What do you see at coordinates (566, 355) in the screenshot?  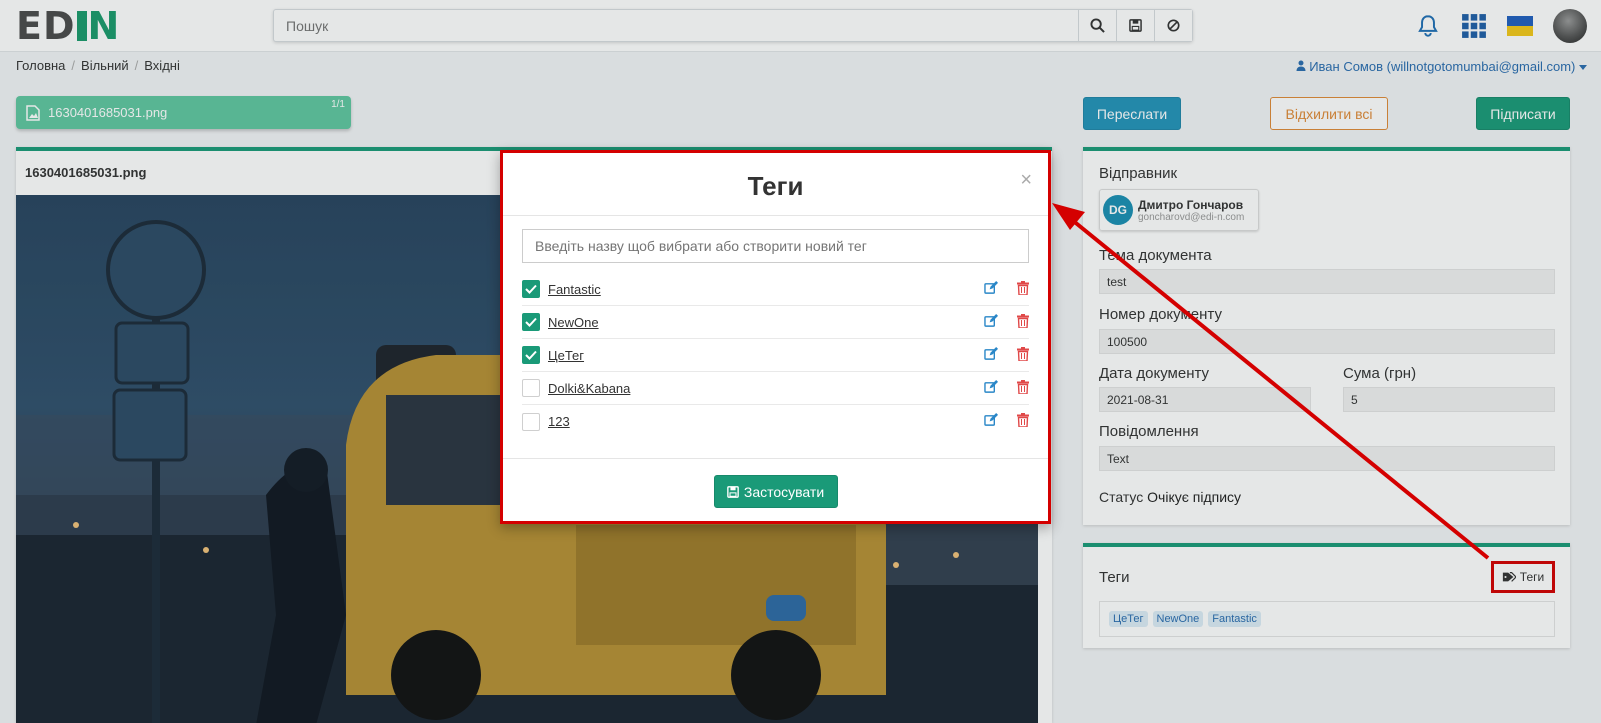 I see `tag-name: ЦеТег` at bounding box center [566, 355].